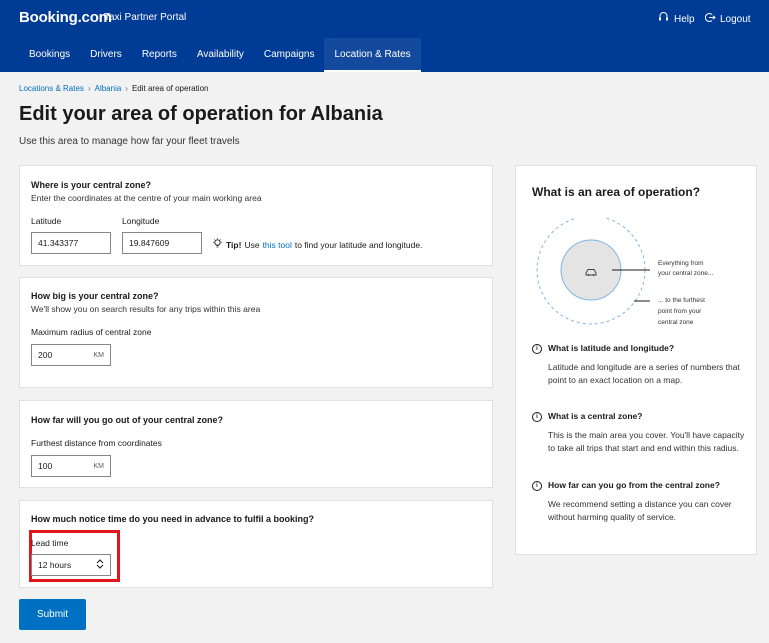 The height and width of the screenshot is (643, 769). I want to click on furthest-distance-label: Furthest distance from coordinates, so click(96, 443).